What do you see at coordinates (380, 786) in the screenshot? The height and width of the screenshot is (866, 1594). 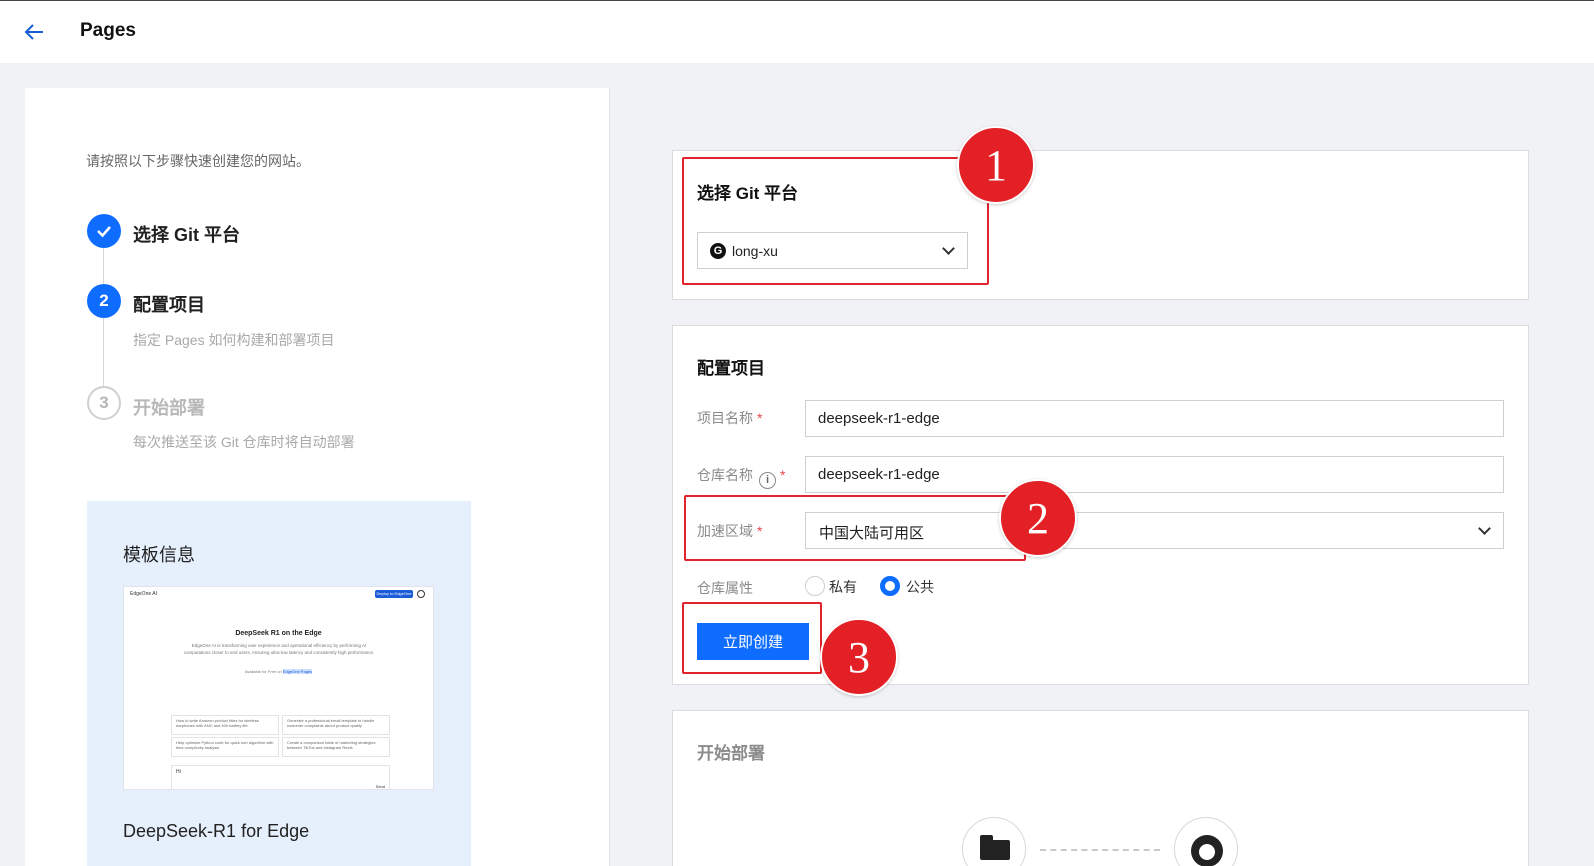 I see `preview-send-button: Send` at bounding box center [380, 786].